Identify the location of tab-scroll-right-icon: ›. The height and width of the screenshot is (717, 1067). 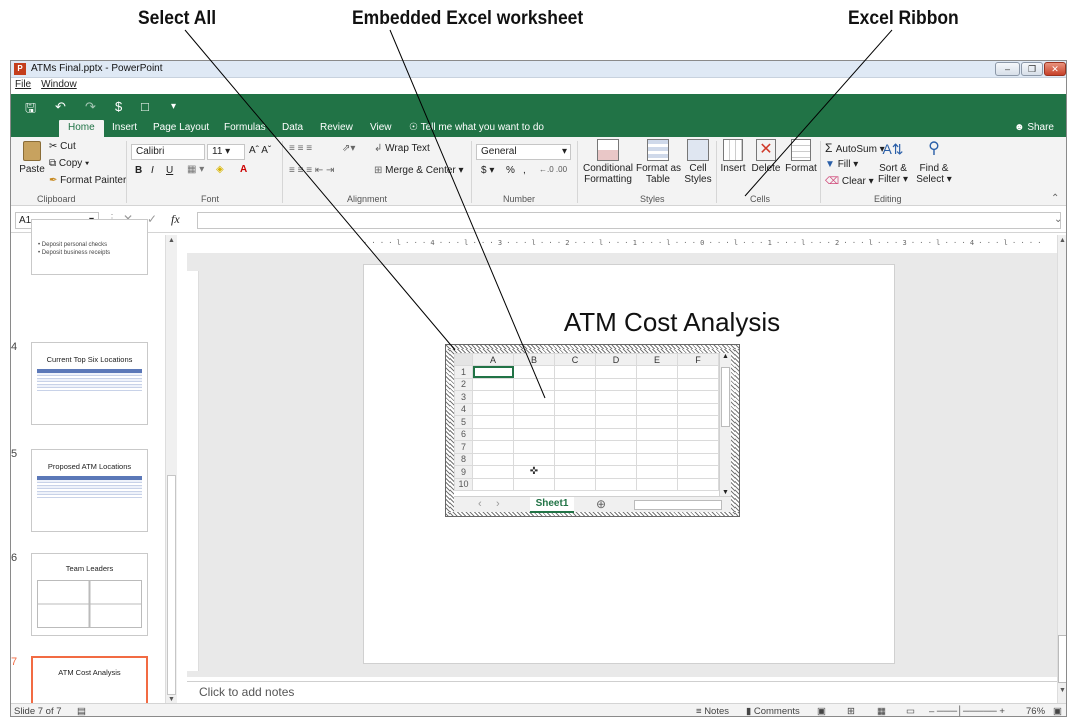
(498, 504).